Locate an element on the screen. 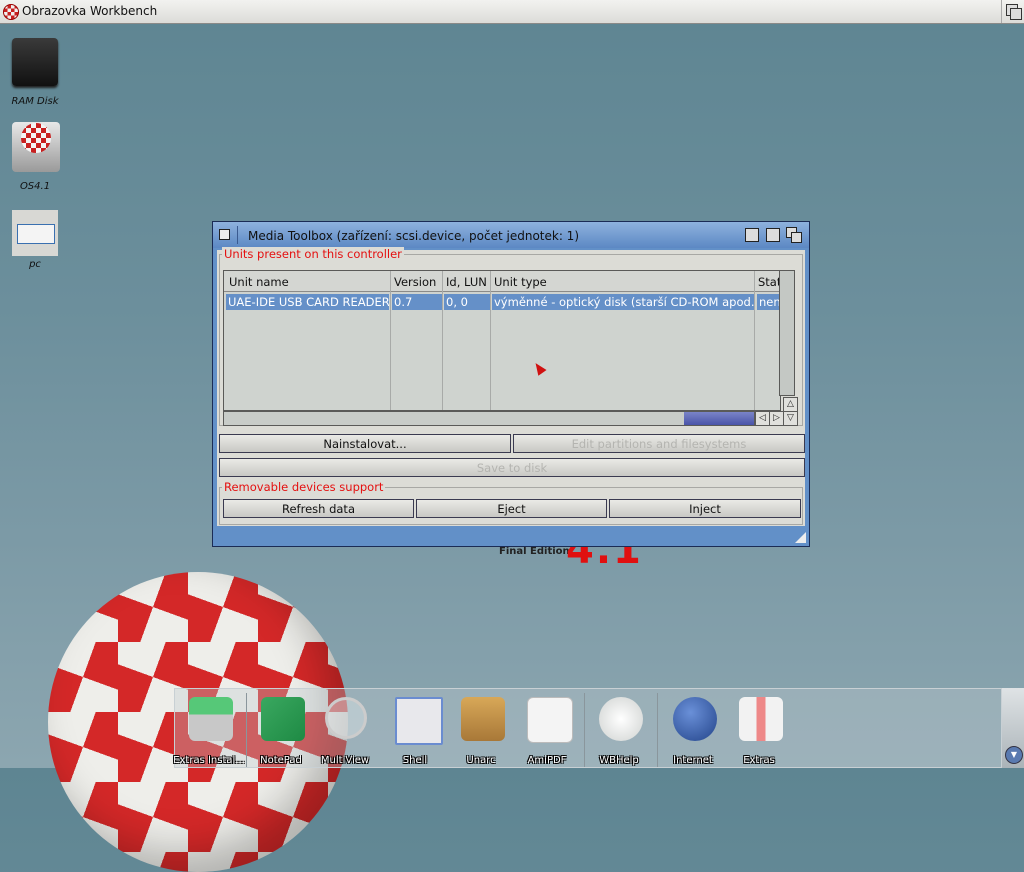  cell-version: 0.7 is located at coordinates (417, 302).